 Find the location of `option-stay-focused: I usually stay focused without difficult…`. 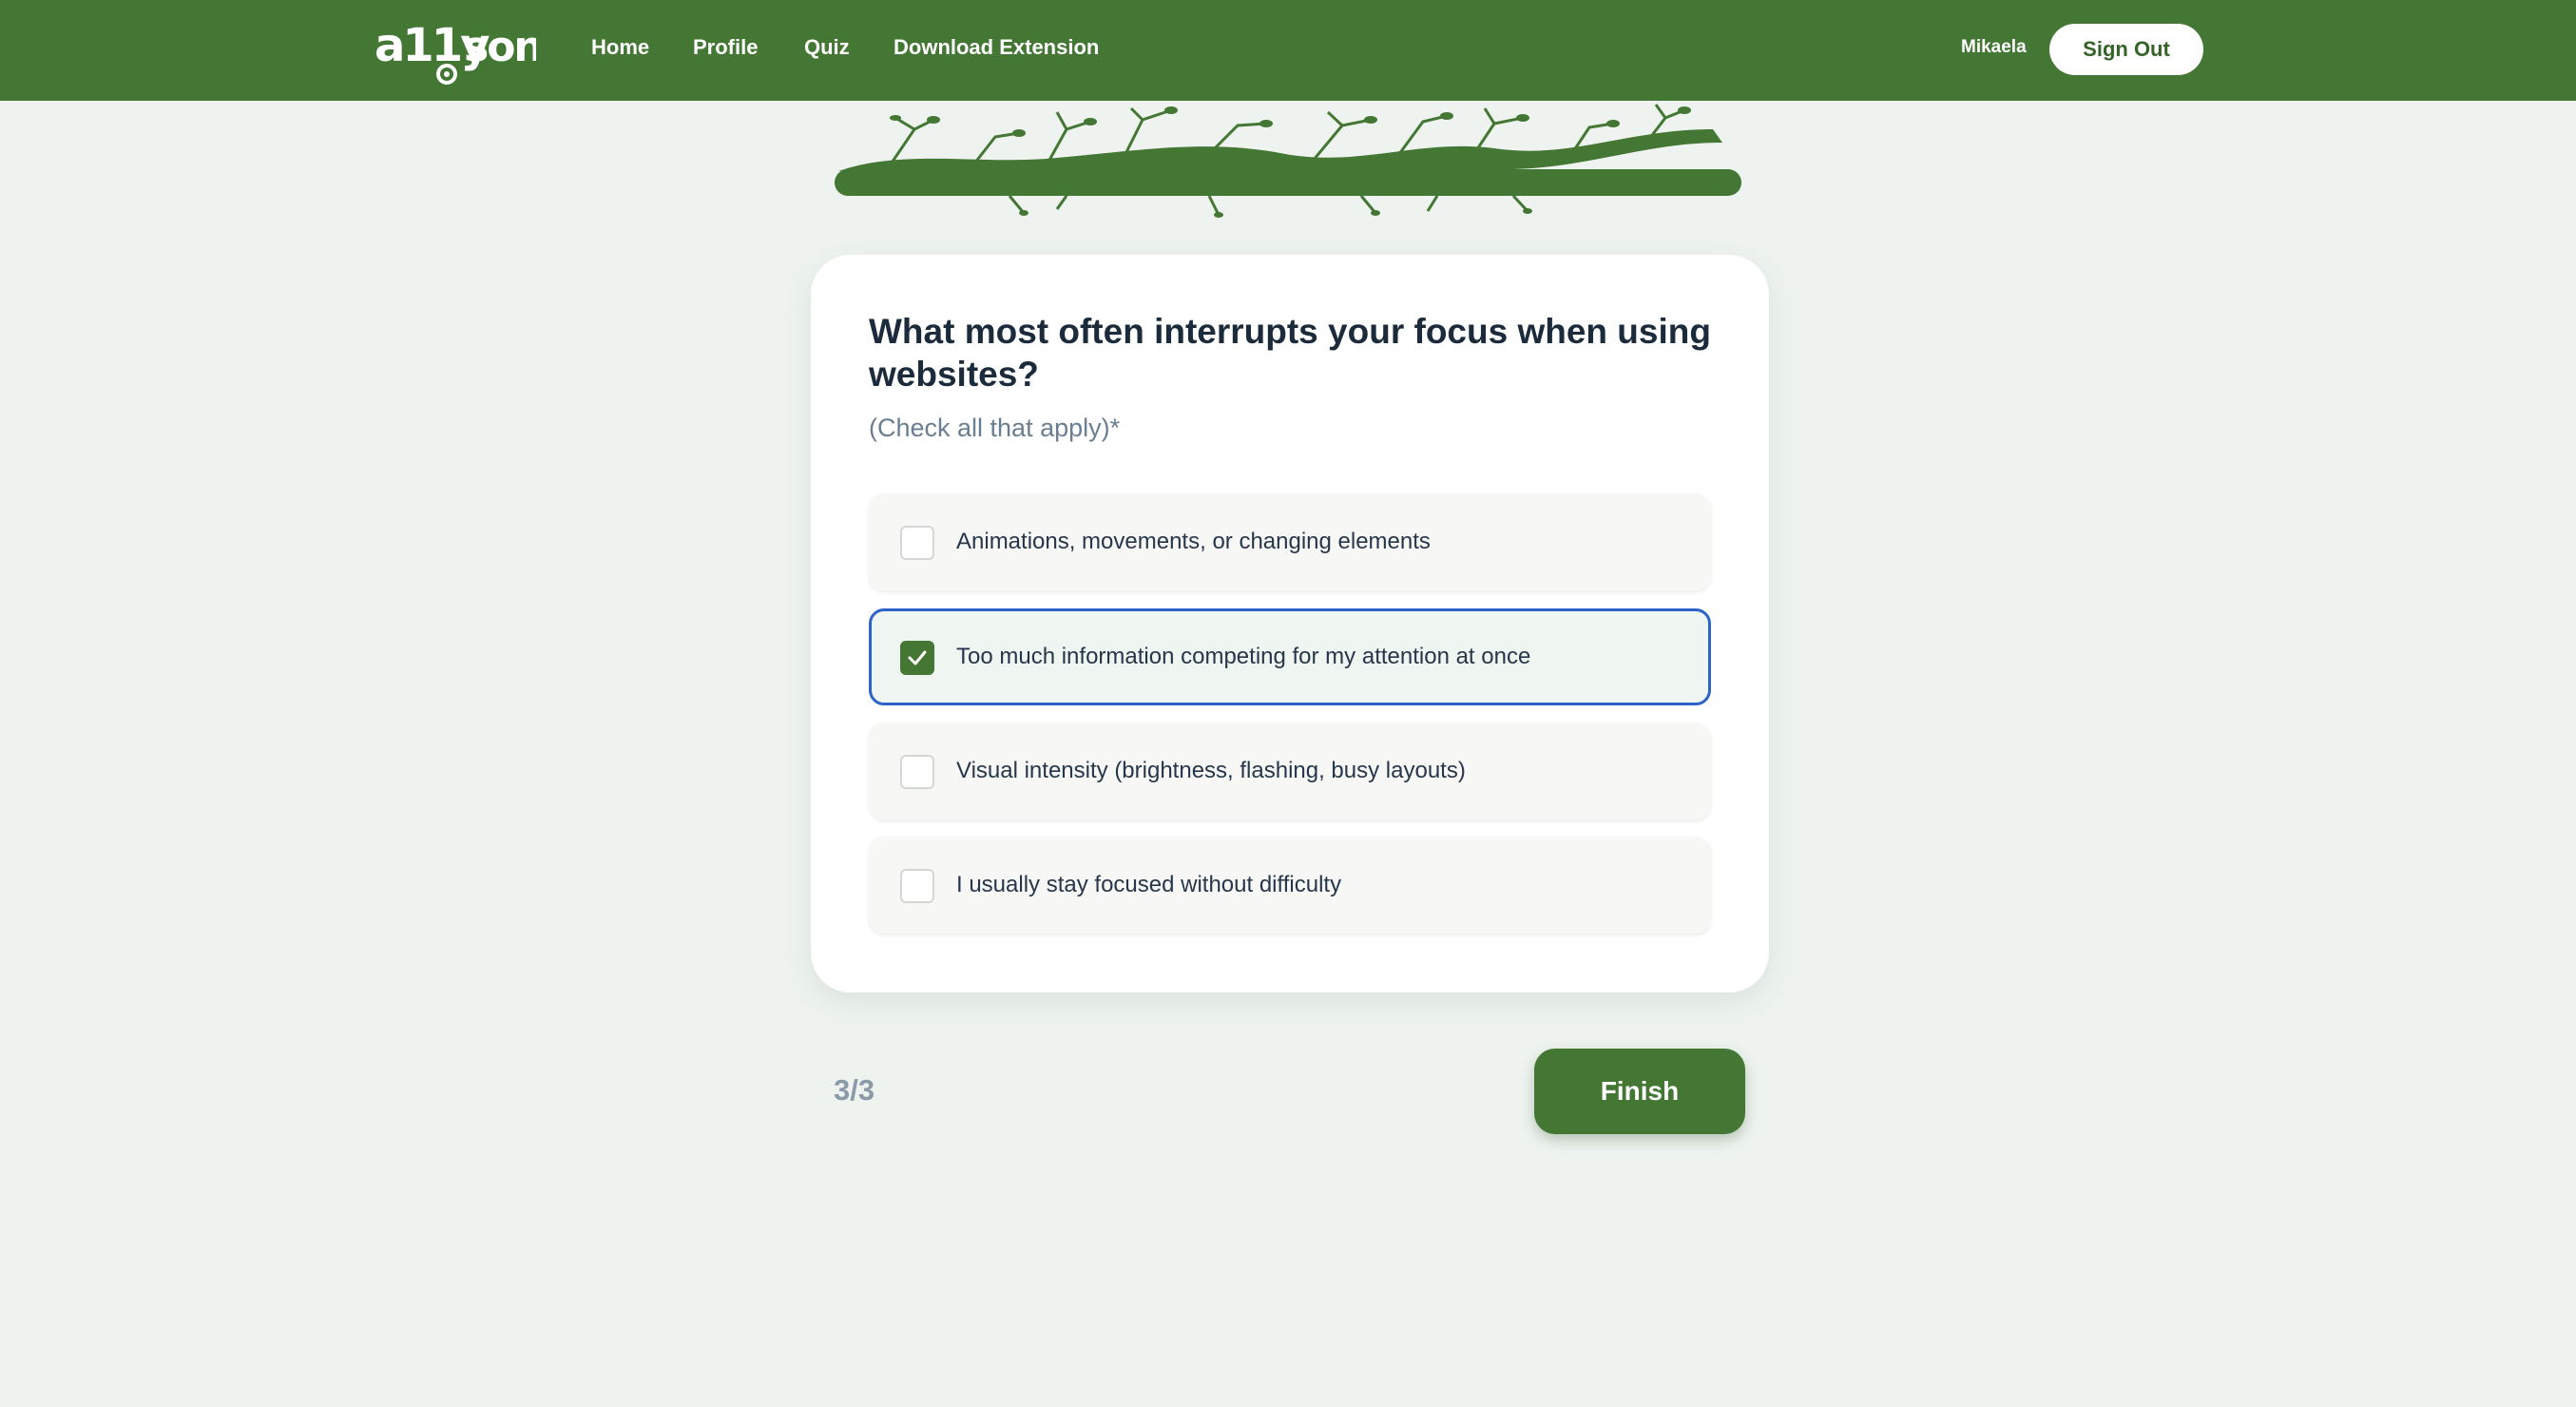

option-stay-focused: I usually stay focused without difficult… is located at coordinates (1290, 885).